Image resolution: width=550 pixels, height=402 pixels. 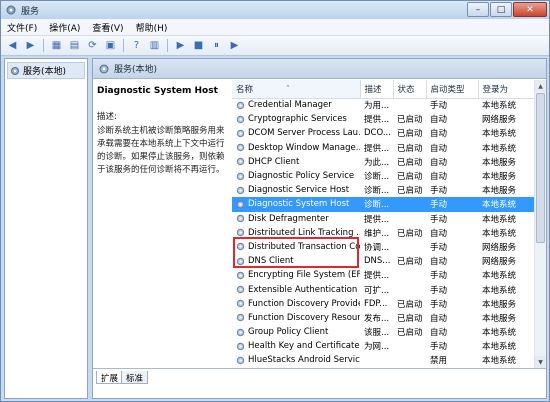 What do you see at coordinates (383, 247) in the screenshot?
I see `table-row: Distributed Transaction Co... 协调... 手动 网络服务` at bounding box center [383, 247].